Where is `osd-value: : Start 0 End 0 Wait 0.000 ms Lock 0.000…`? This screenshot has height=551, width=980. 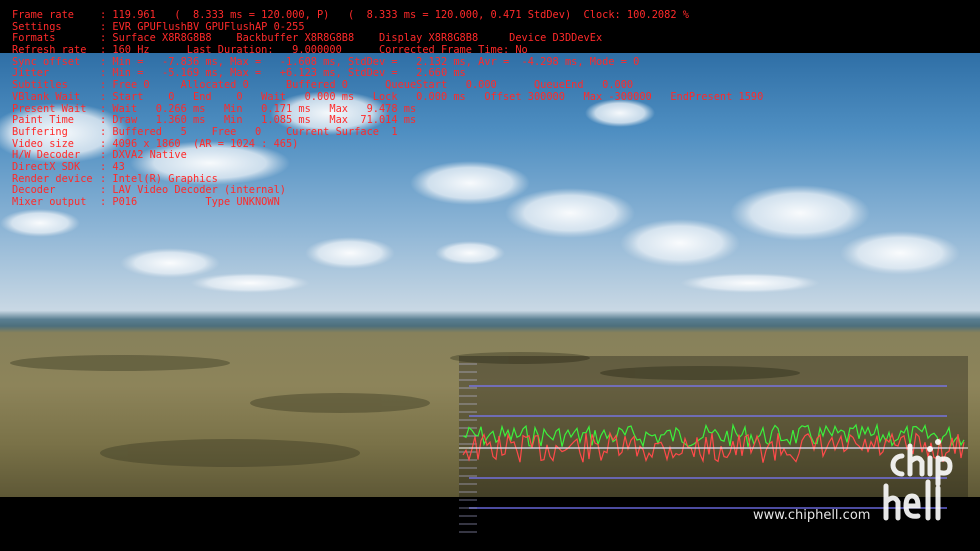 osd-value: : Start 0 End 0 Wait 0.000 ms Lock 0.000… is located at coordinates (432, 96).